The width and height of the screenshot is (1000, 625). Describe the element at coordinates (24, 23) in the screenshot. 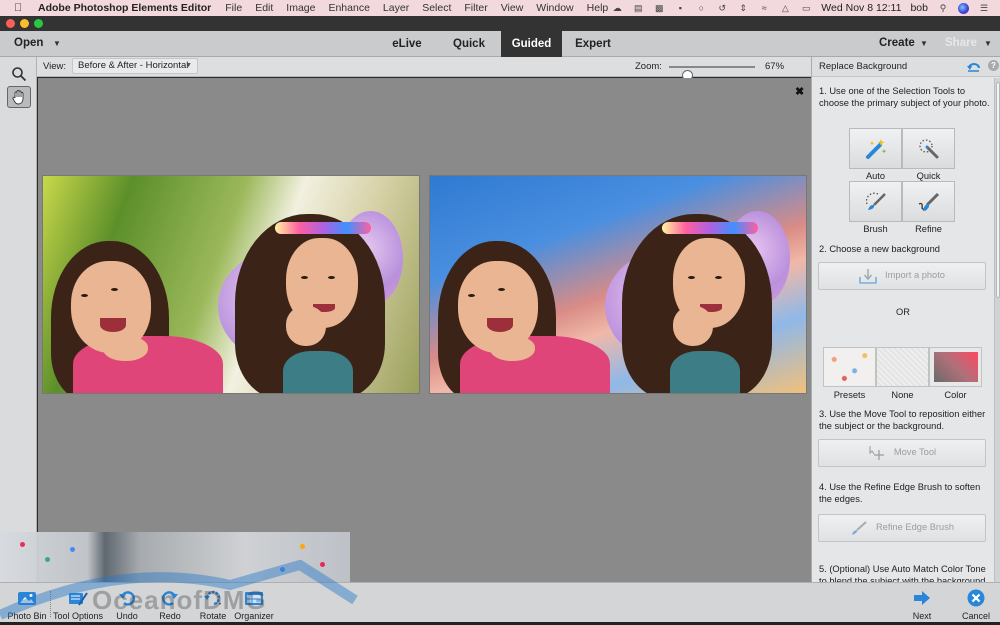

I see `minimize-window-button` at that location.